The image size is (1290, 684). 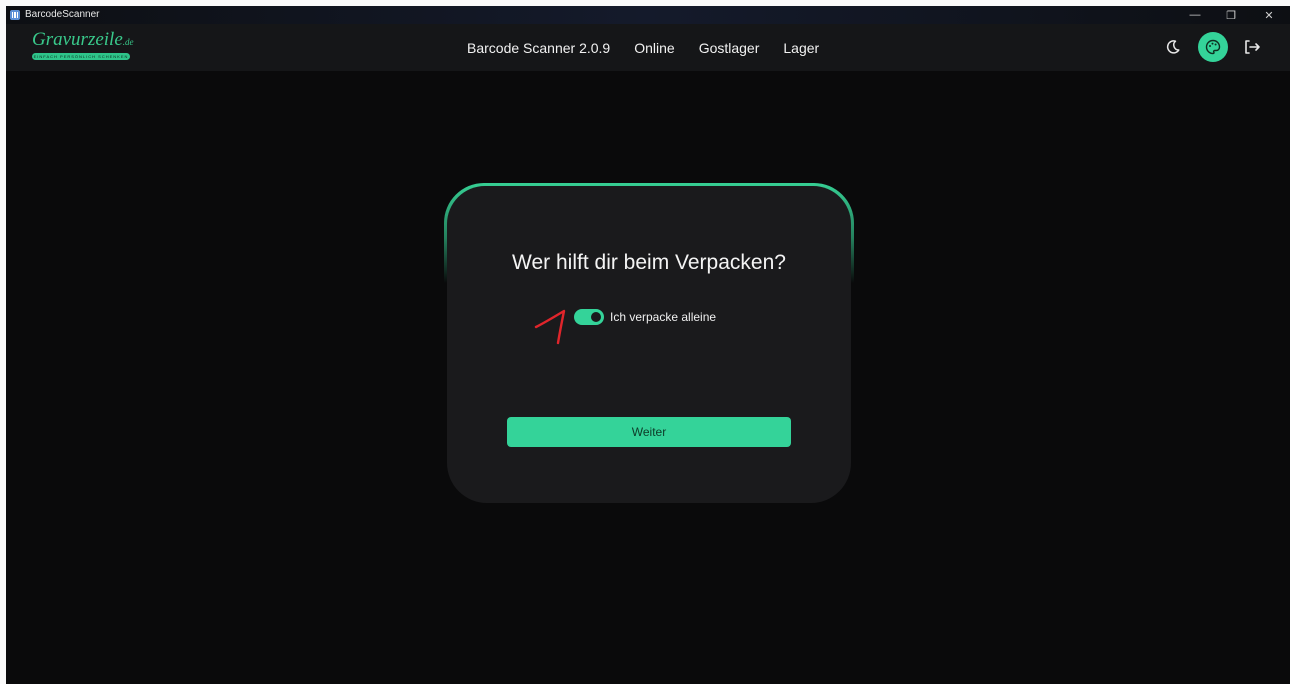 I want to click on logo-text-main: Gravurzeile, so click(x=77, y=39).